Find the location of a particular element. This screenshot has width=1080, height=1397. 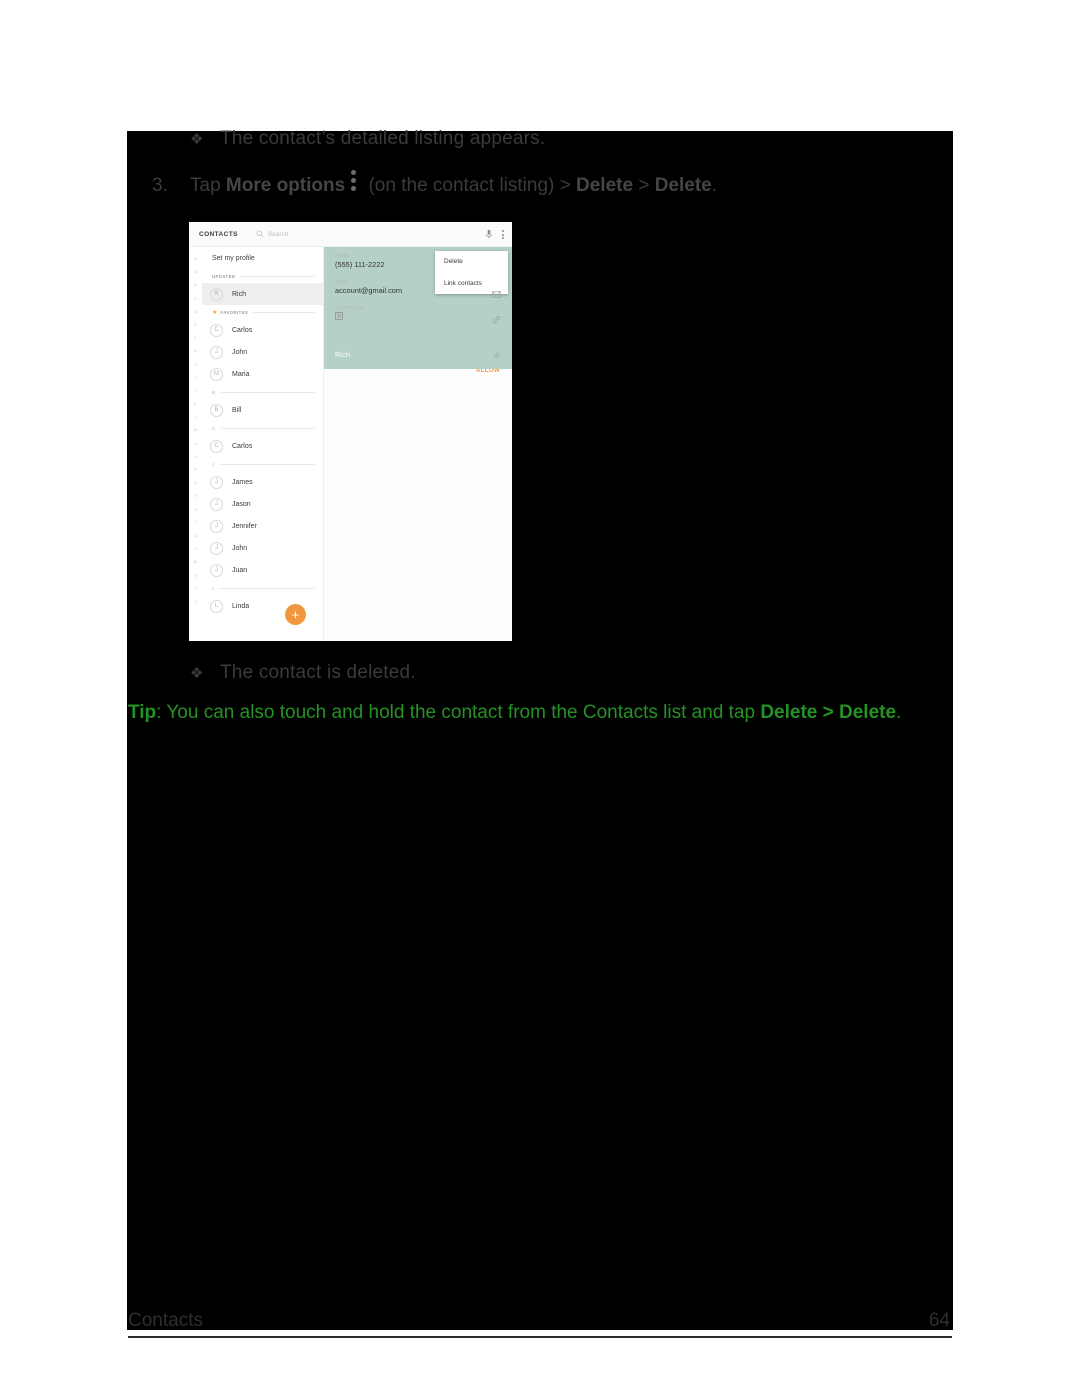

search-icon is located at coordinates (260, 234).